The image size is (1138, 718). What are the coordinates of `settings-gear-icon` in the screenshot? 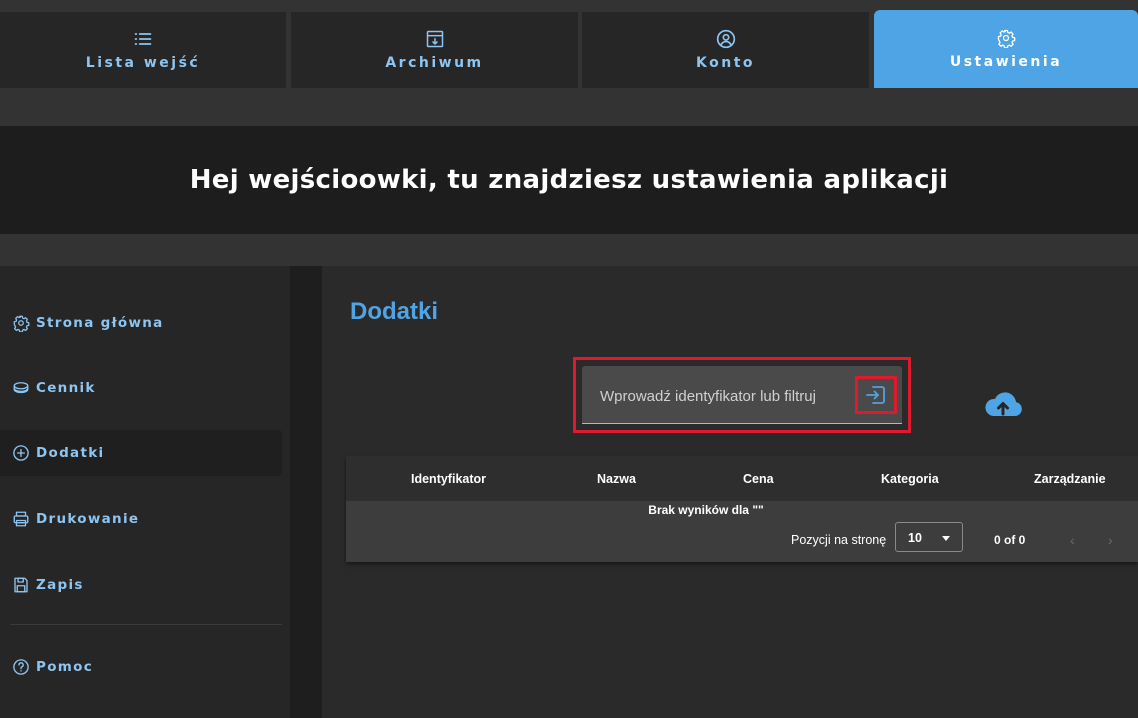 It's located at (1006, 38).